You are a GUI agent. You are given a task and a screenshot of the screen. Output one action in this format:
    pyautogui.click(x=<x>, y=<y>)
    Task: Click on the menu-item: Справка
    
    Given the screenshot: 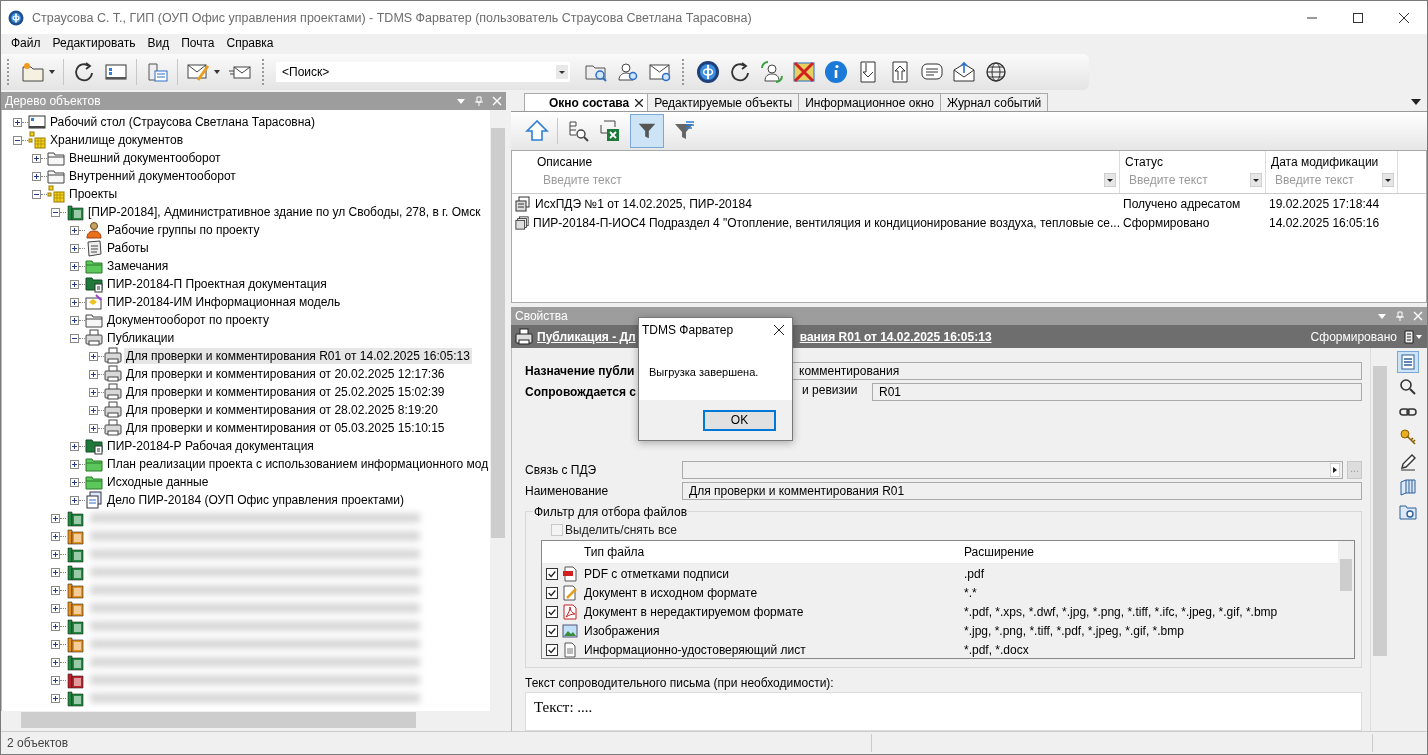 What is the action you would take?
    pyautogui.click(x=250, y=43)
    